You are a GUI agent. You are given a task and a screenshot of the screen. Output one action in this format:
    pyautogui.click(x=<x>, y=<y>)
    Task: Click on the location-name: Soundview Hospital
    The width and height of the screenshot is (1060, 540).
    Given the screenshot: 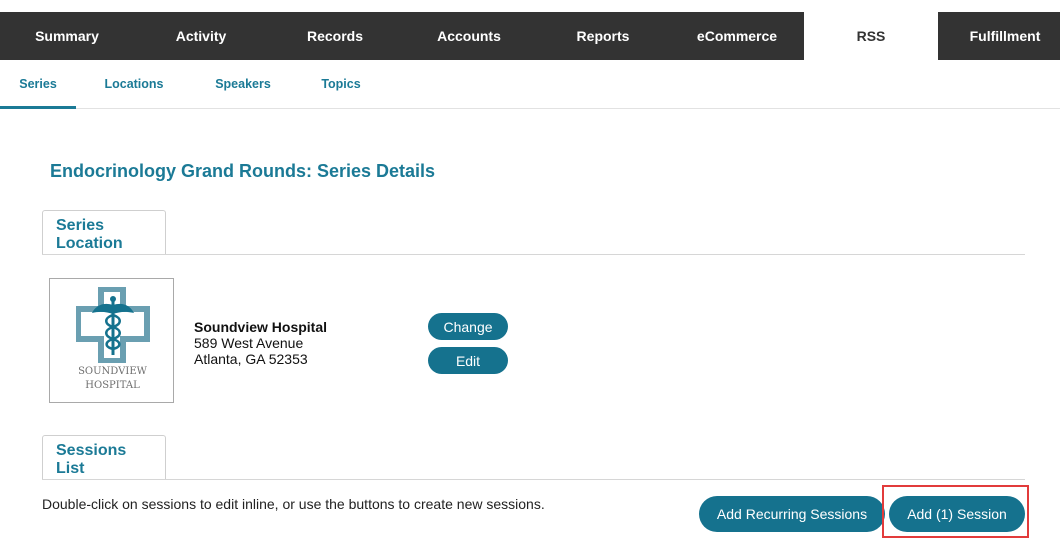 What is the action you would take?
    pyautogui.click(x=261, y=327)
    